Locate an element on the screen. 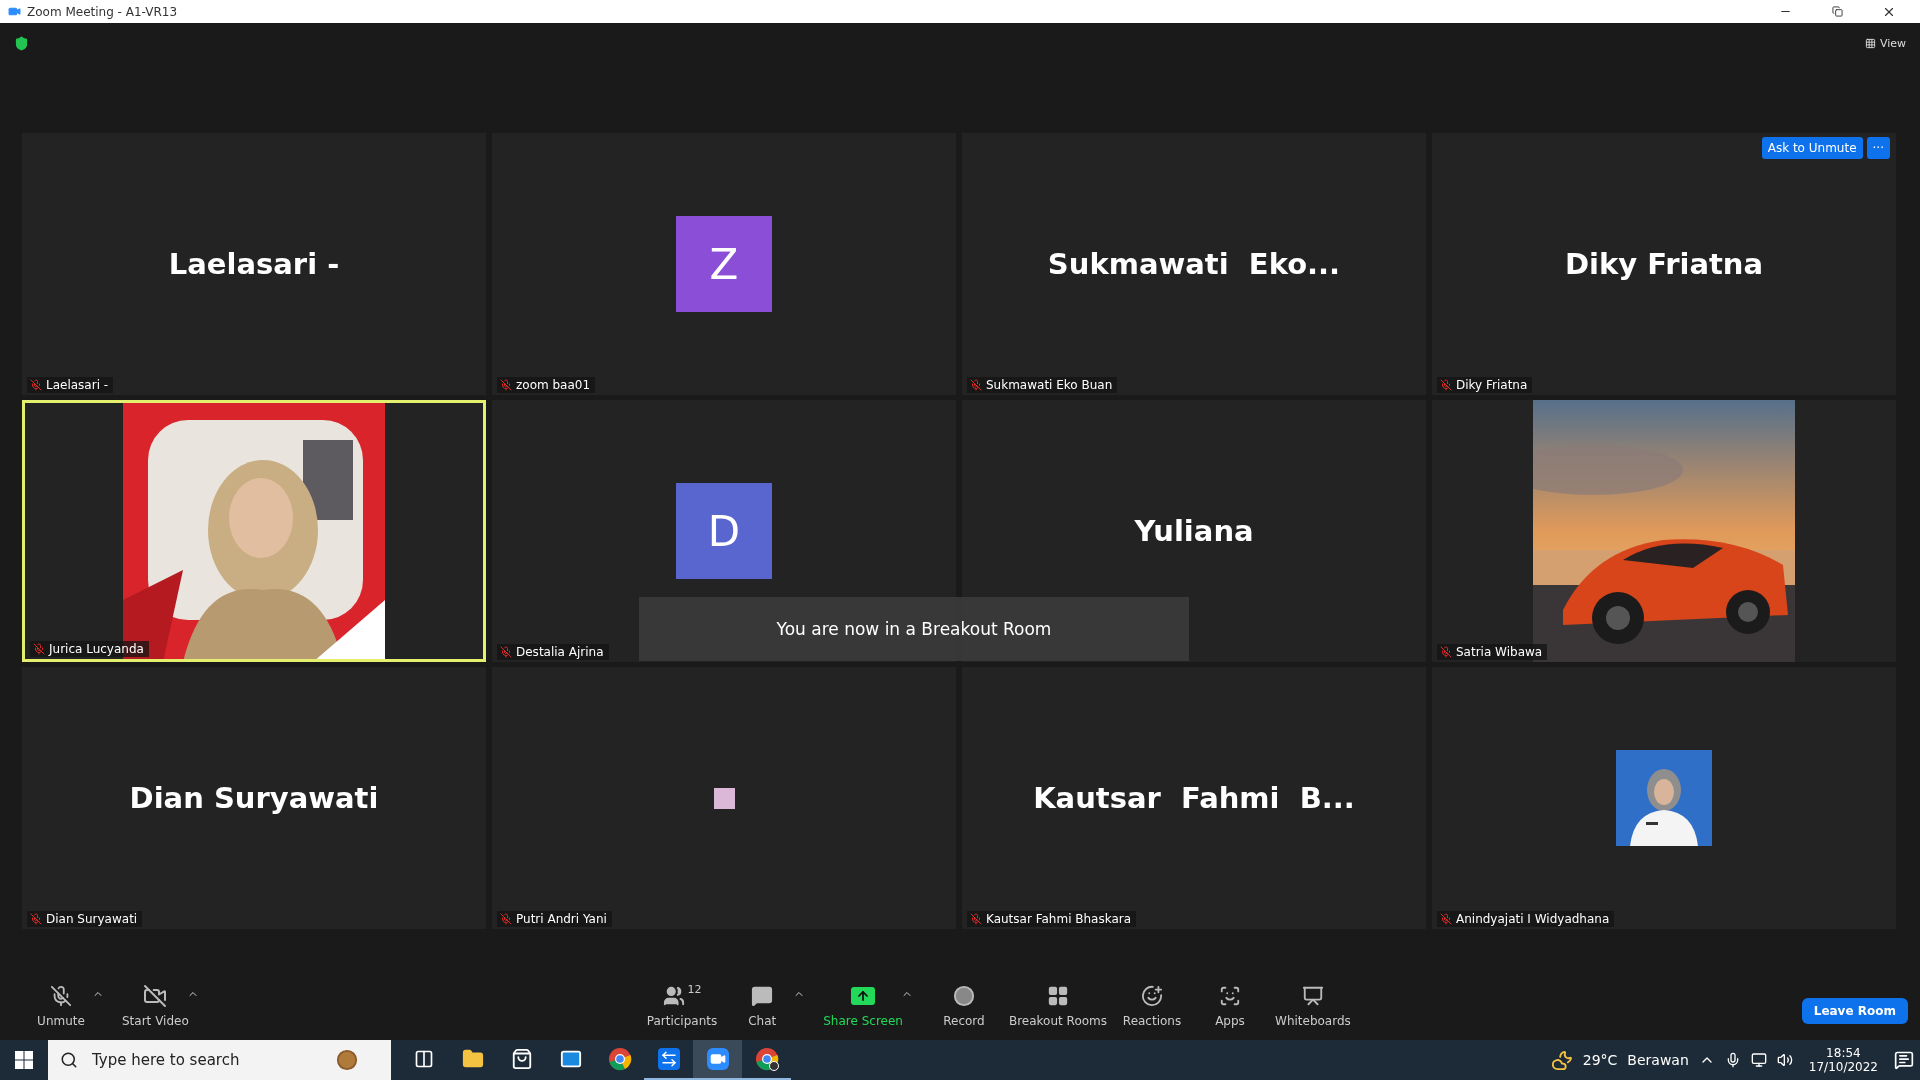  window-title: Zoom Meeting - A1-VR13 is located at coordinates (103, 11).